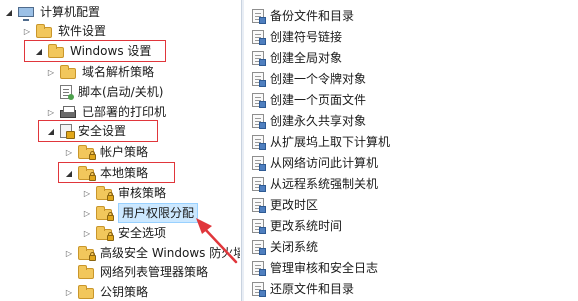 The height and width of the screenshot is (301, 578). I want to click on tree-node-scripts: 脚本(启动/关机), so click(104, 92).